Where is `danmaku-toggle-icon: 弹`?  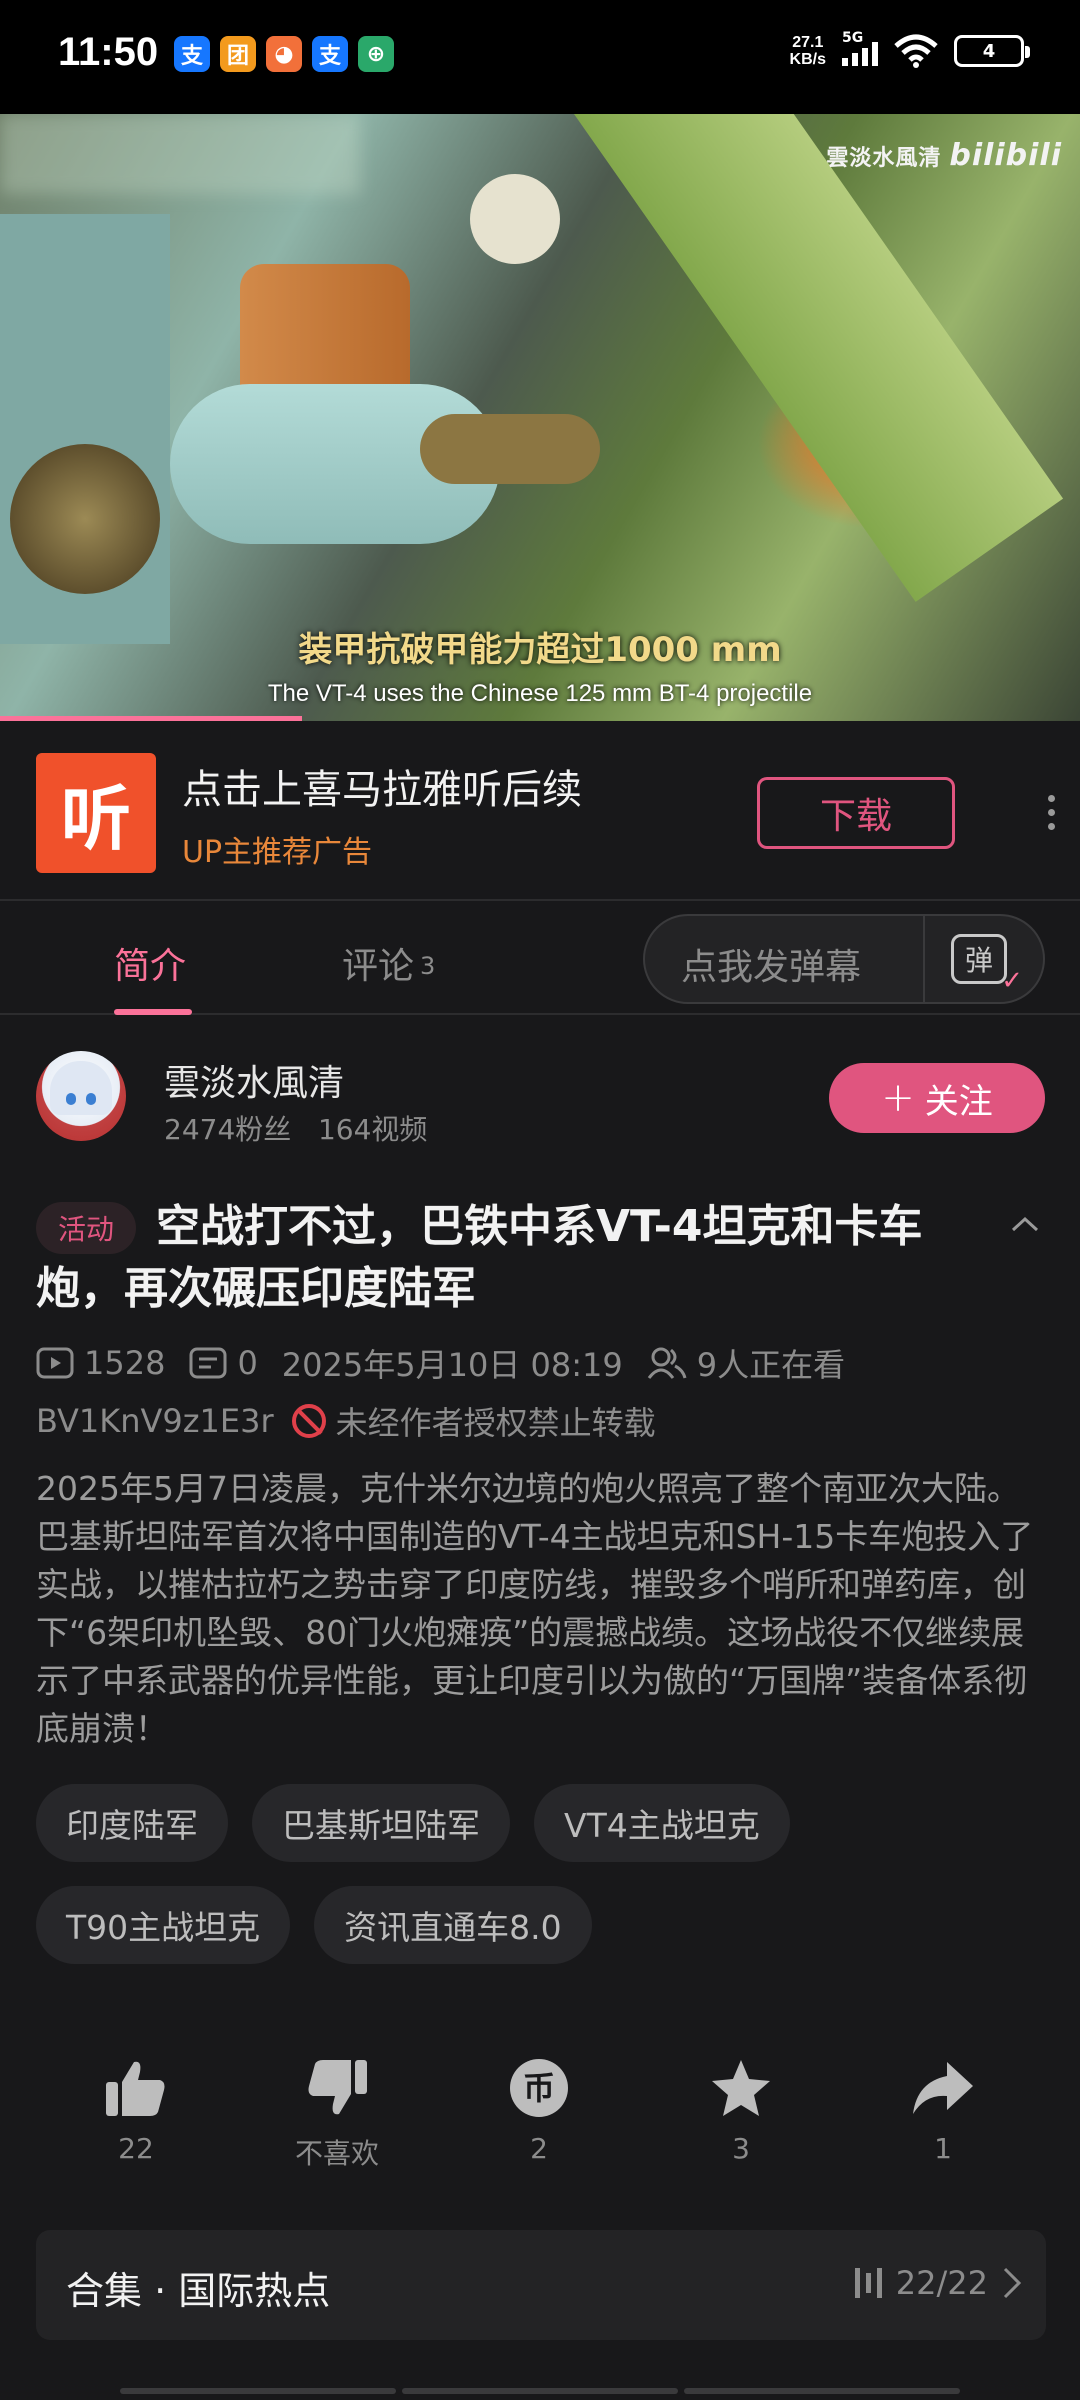
danmaku-toggle-icon: 弹 is located at coordinates (979, 959).